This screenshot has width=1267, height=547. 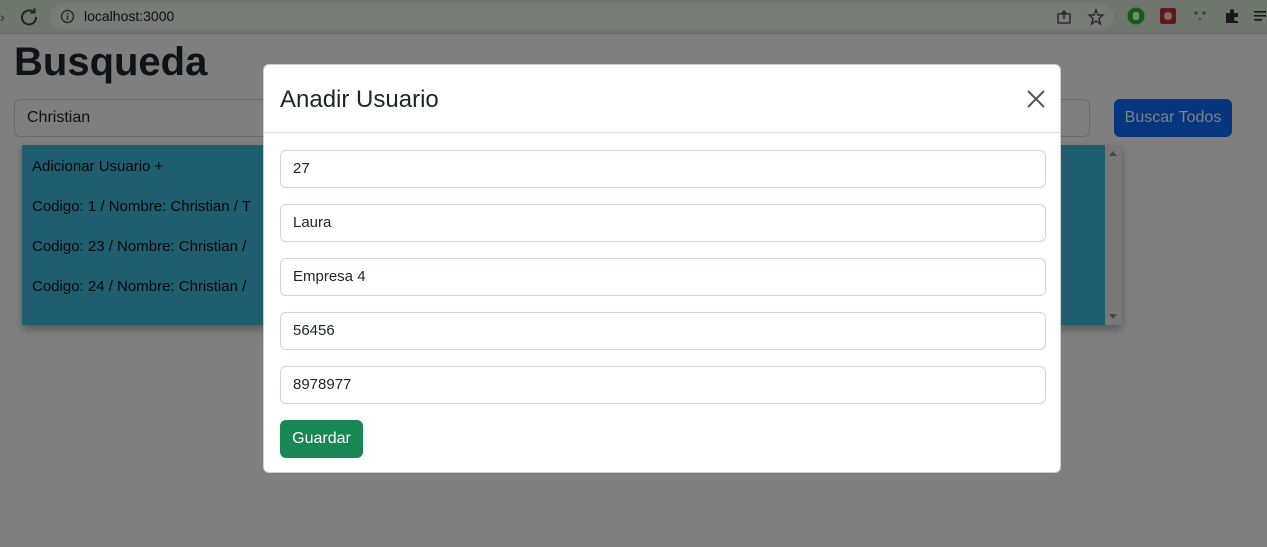 I want to click on close-icon, so click(x=1036, y=99).